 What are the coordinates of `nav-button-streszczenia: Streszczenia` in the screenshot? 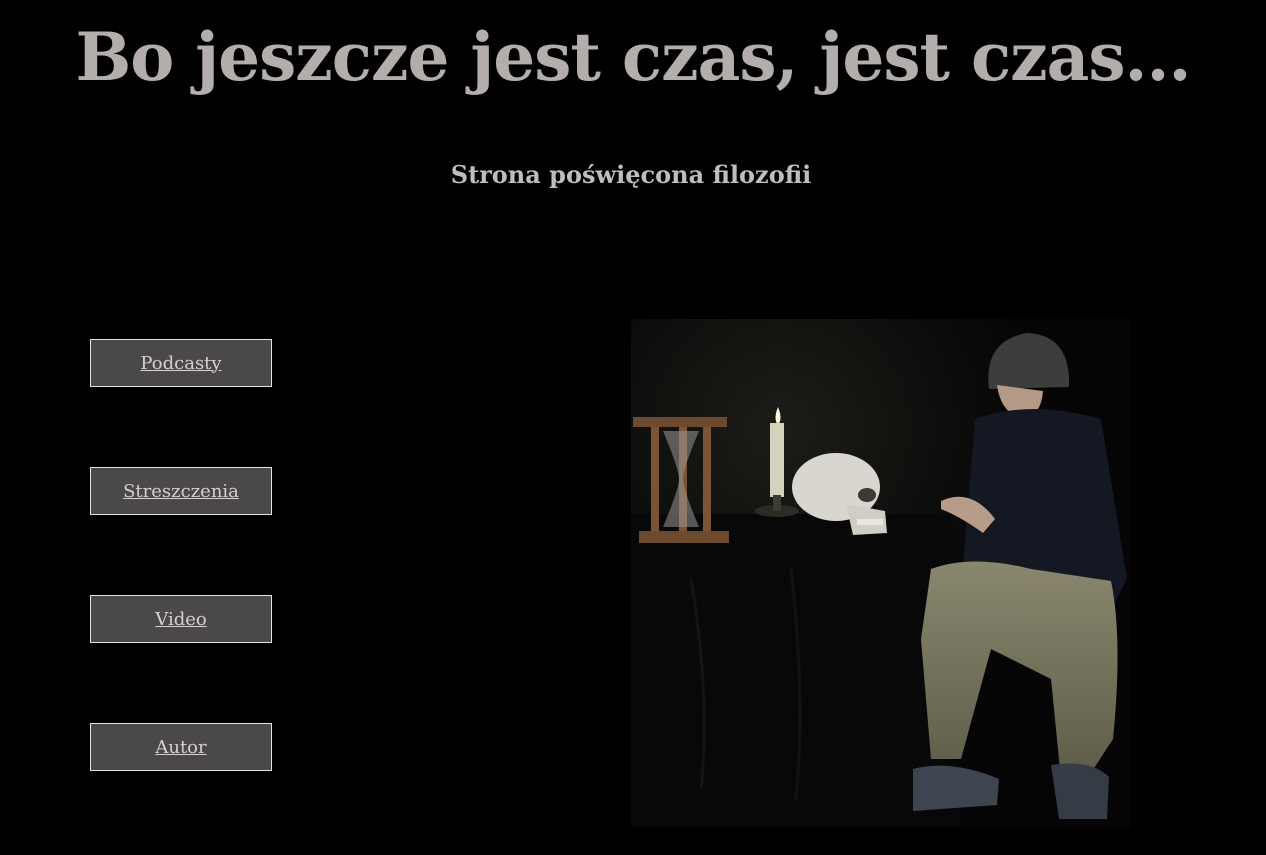 It's located at (181, 491).